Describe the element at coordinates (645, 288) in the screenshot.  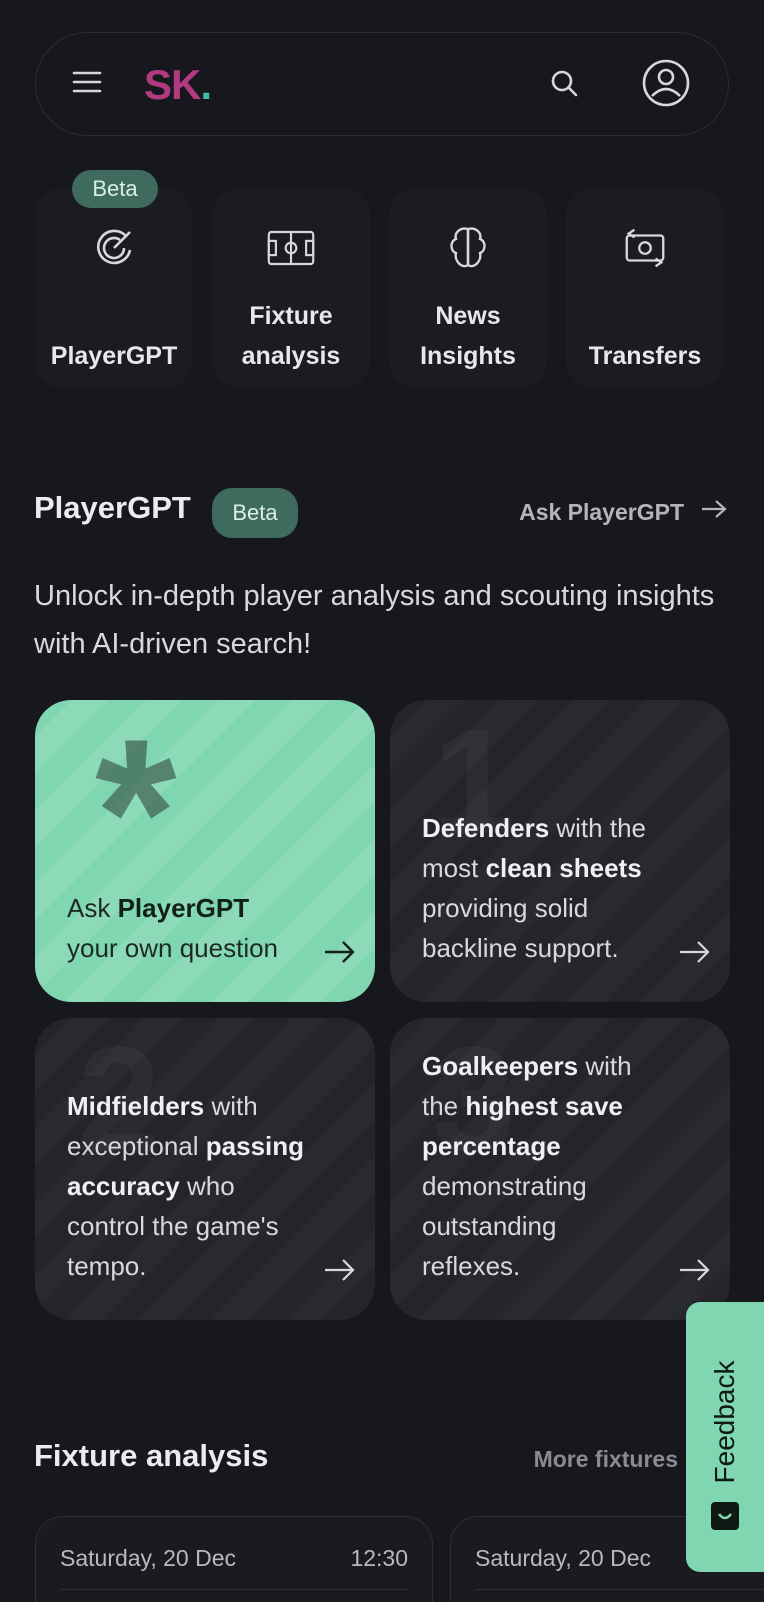
I see `quick-link-transfers: Transfers` at that location.